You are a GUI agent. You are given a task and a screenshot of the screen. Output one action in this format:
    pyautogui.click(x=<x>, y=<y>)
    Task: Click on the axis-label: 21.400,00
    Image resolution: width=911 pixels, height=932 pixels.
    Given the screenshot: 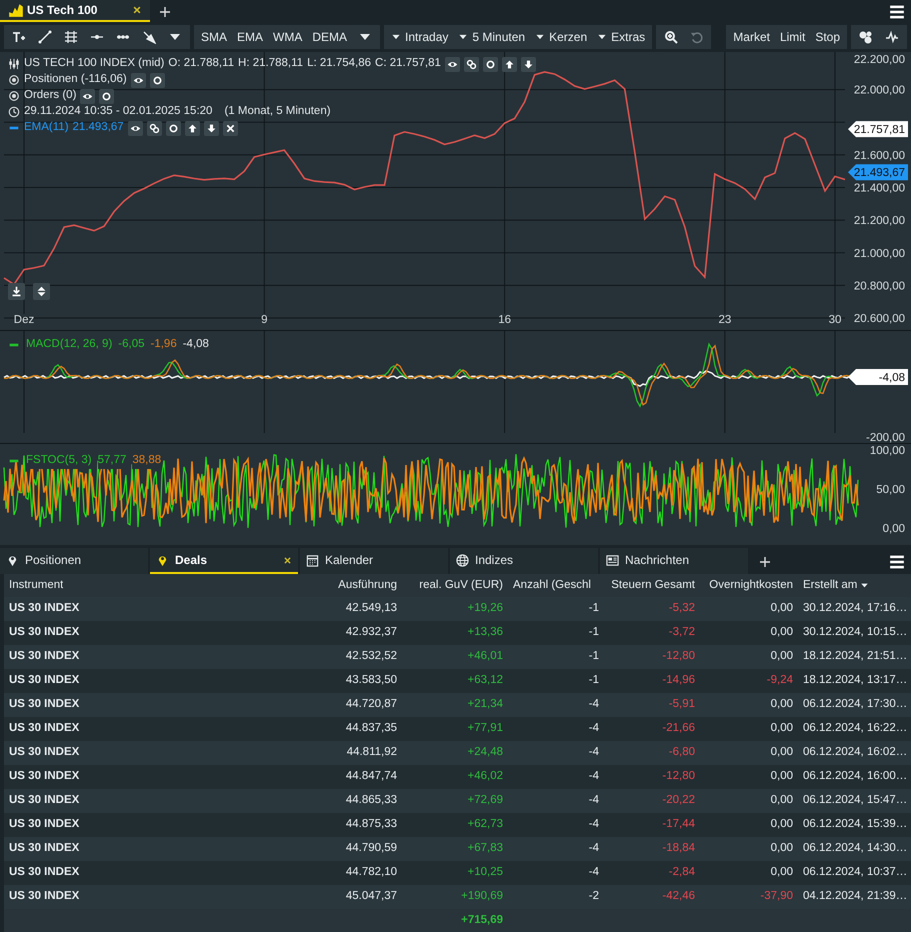 What is the action you would take?
    pyautogui.click(x=879, y=188)
    